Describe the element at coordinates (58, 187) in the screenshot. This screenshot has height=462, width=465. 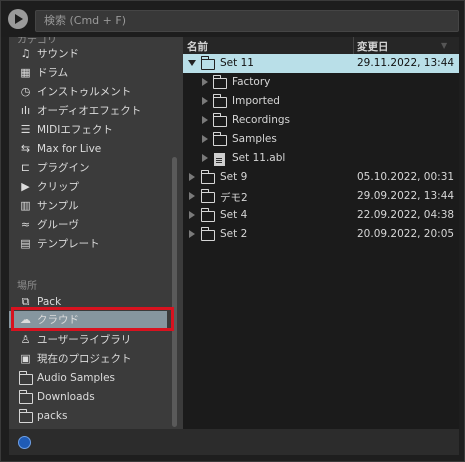
I see `sidebar-item-label: クリップ` at that location.